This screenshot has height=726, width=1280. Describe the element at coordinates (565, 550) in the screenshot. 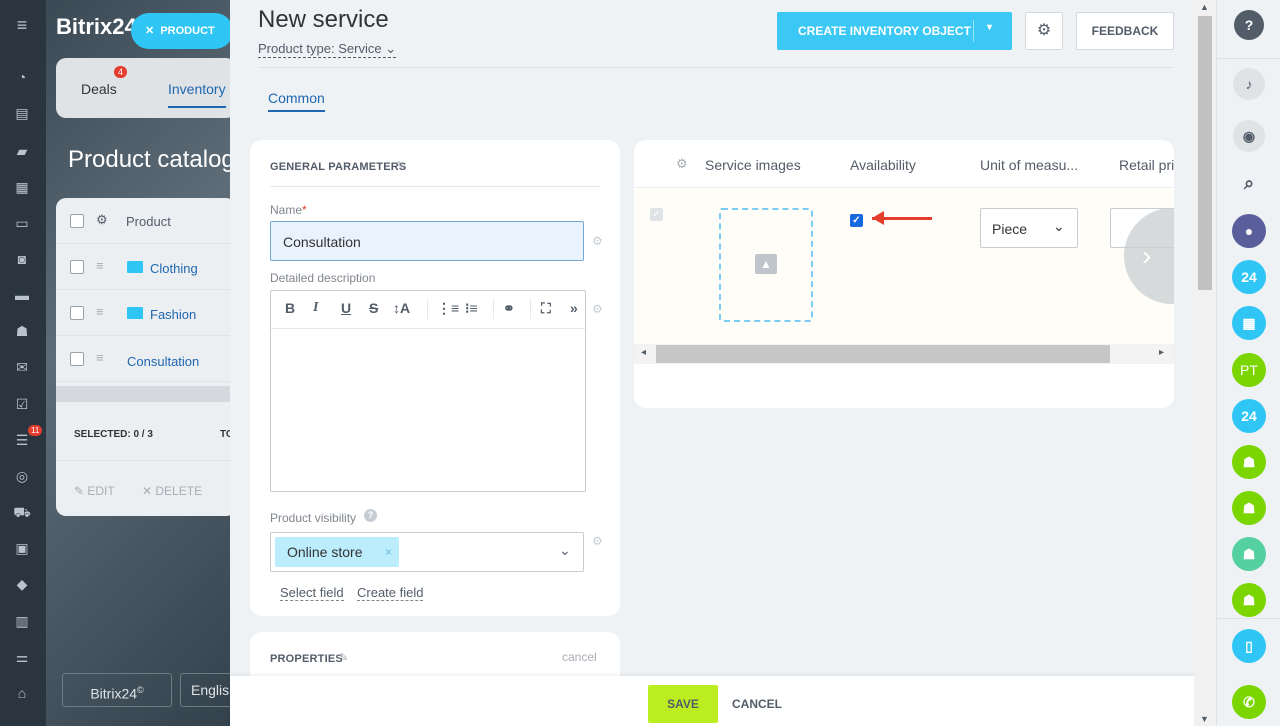

I see `chevron-down-icon: ⌄` at that location.